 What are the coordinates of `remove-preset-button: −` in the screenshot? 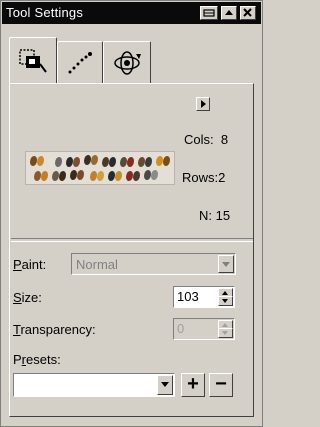 It's located at (221, 385).